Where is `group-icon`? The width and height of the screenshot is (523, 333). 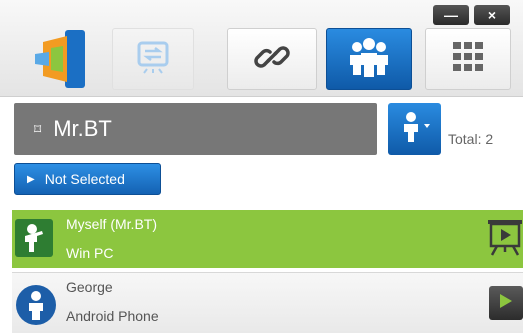
group-icon is located at coordinates (369, 59).